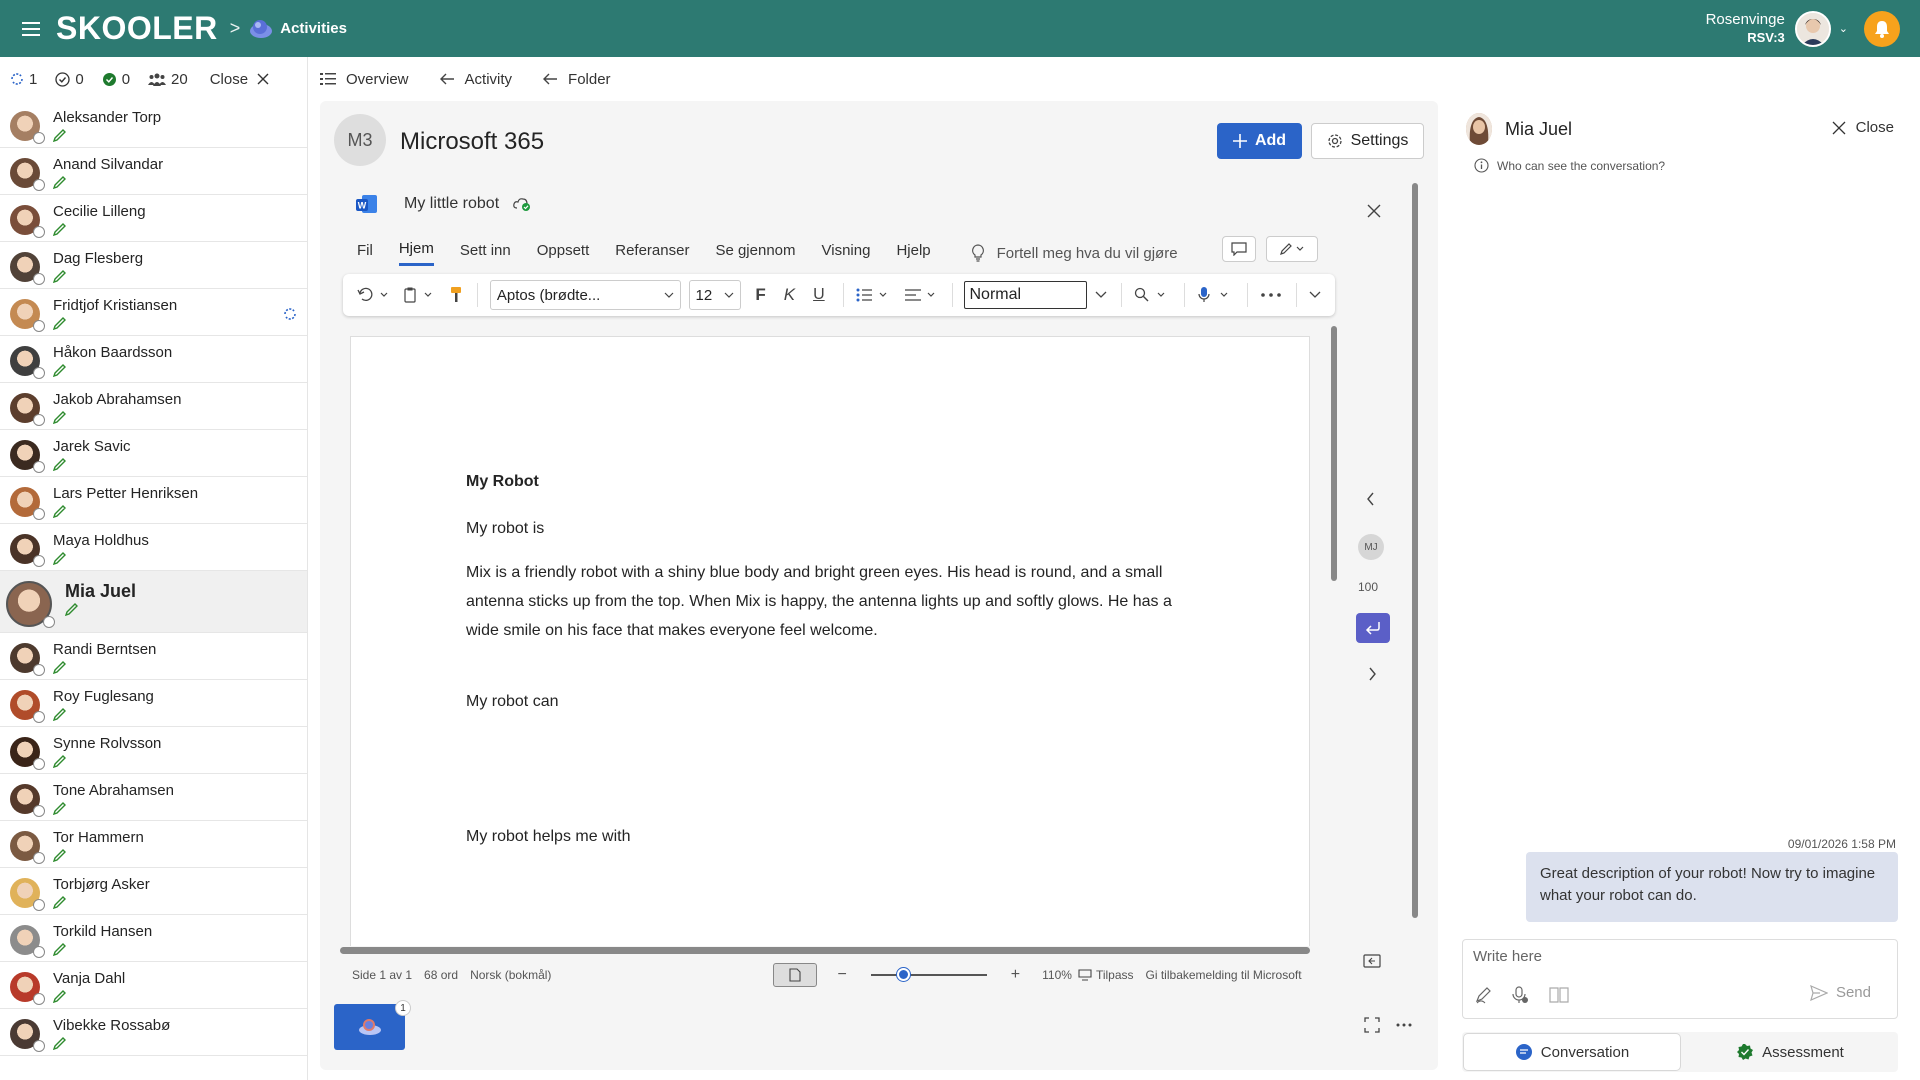 The height and width of the screenshot is (1080, 1920). Describe the element at coordinates (819, 295) in the screenshot. I see `underline-button: U` at that location.